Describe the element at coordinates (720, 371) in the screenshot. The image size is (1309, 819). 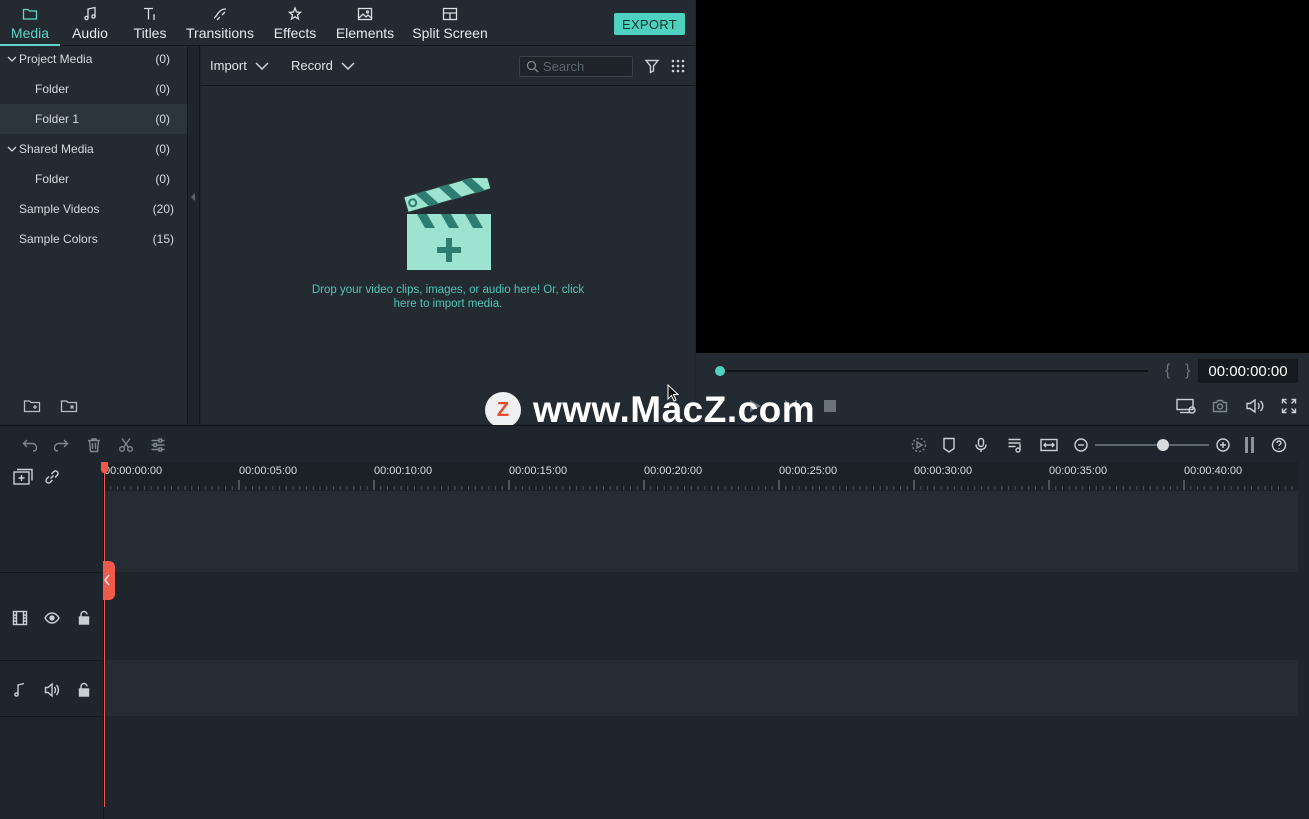
I see `preview-progress-knob` at that location.